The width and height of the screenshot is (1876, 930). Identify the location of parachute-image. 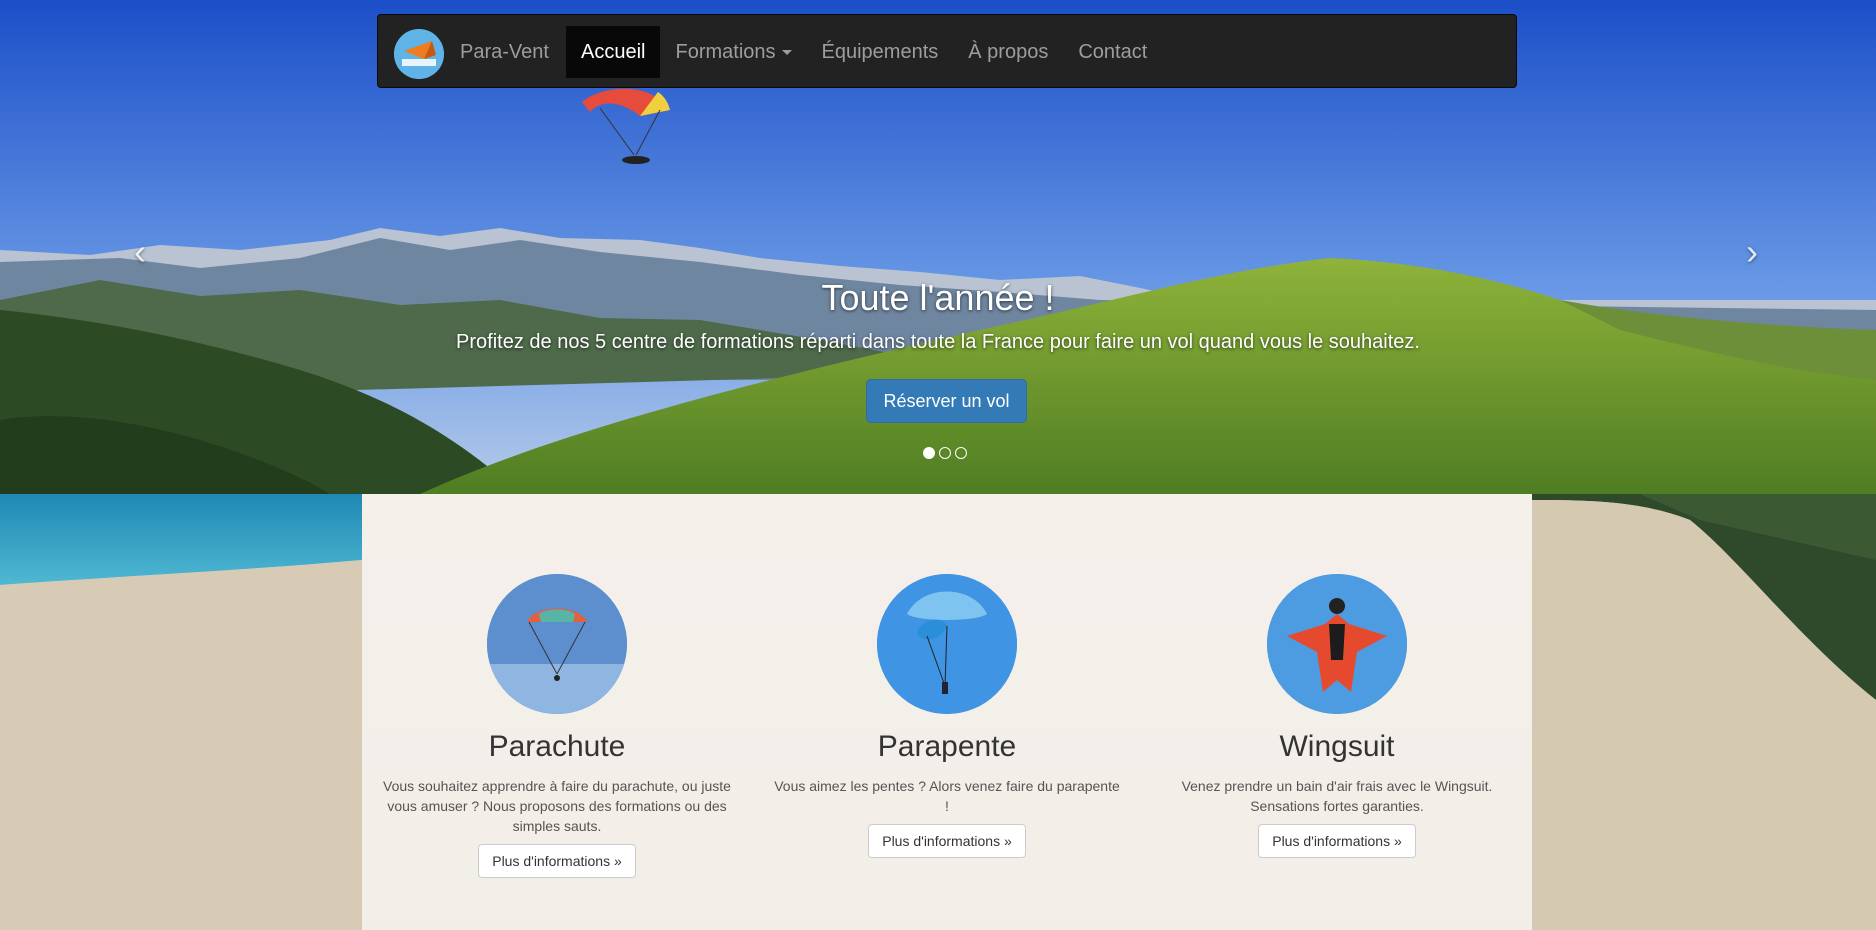
(557, 644).